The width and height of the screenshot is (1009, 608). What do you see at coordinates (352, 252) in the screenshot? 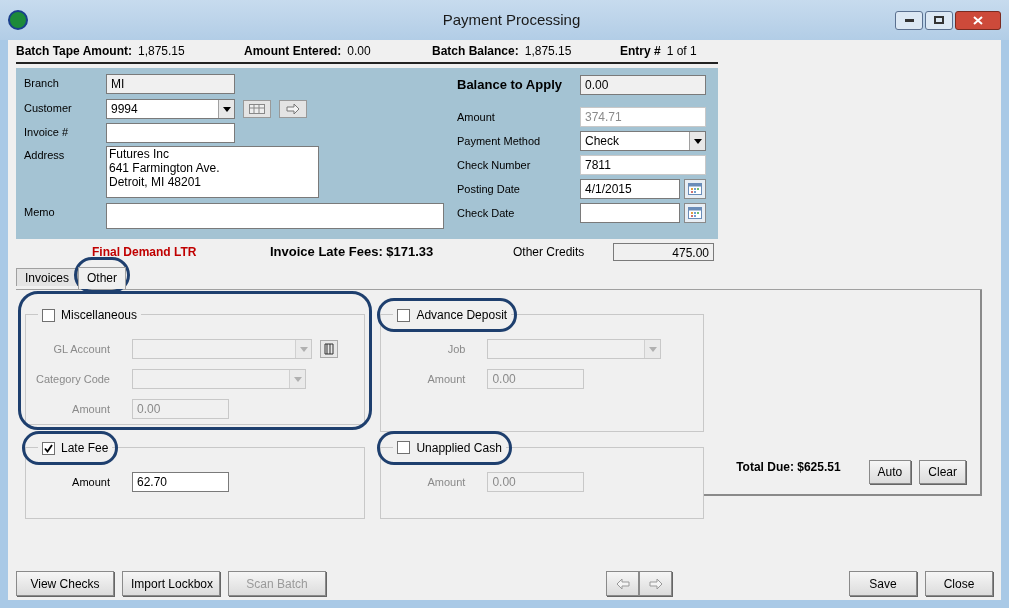
I see `late-fees-text: Invoice Late Fees: $171.33` at bounding box center [352, 252].